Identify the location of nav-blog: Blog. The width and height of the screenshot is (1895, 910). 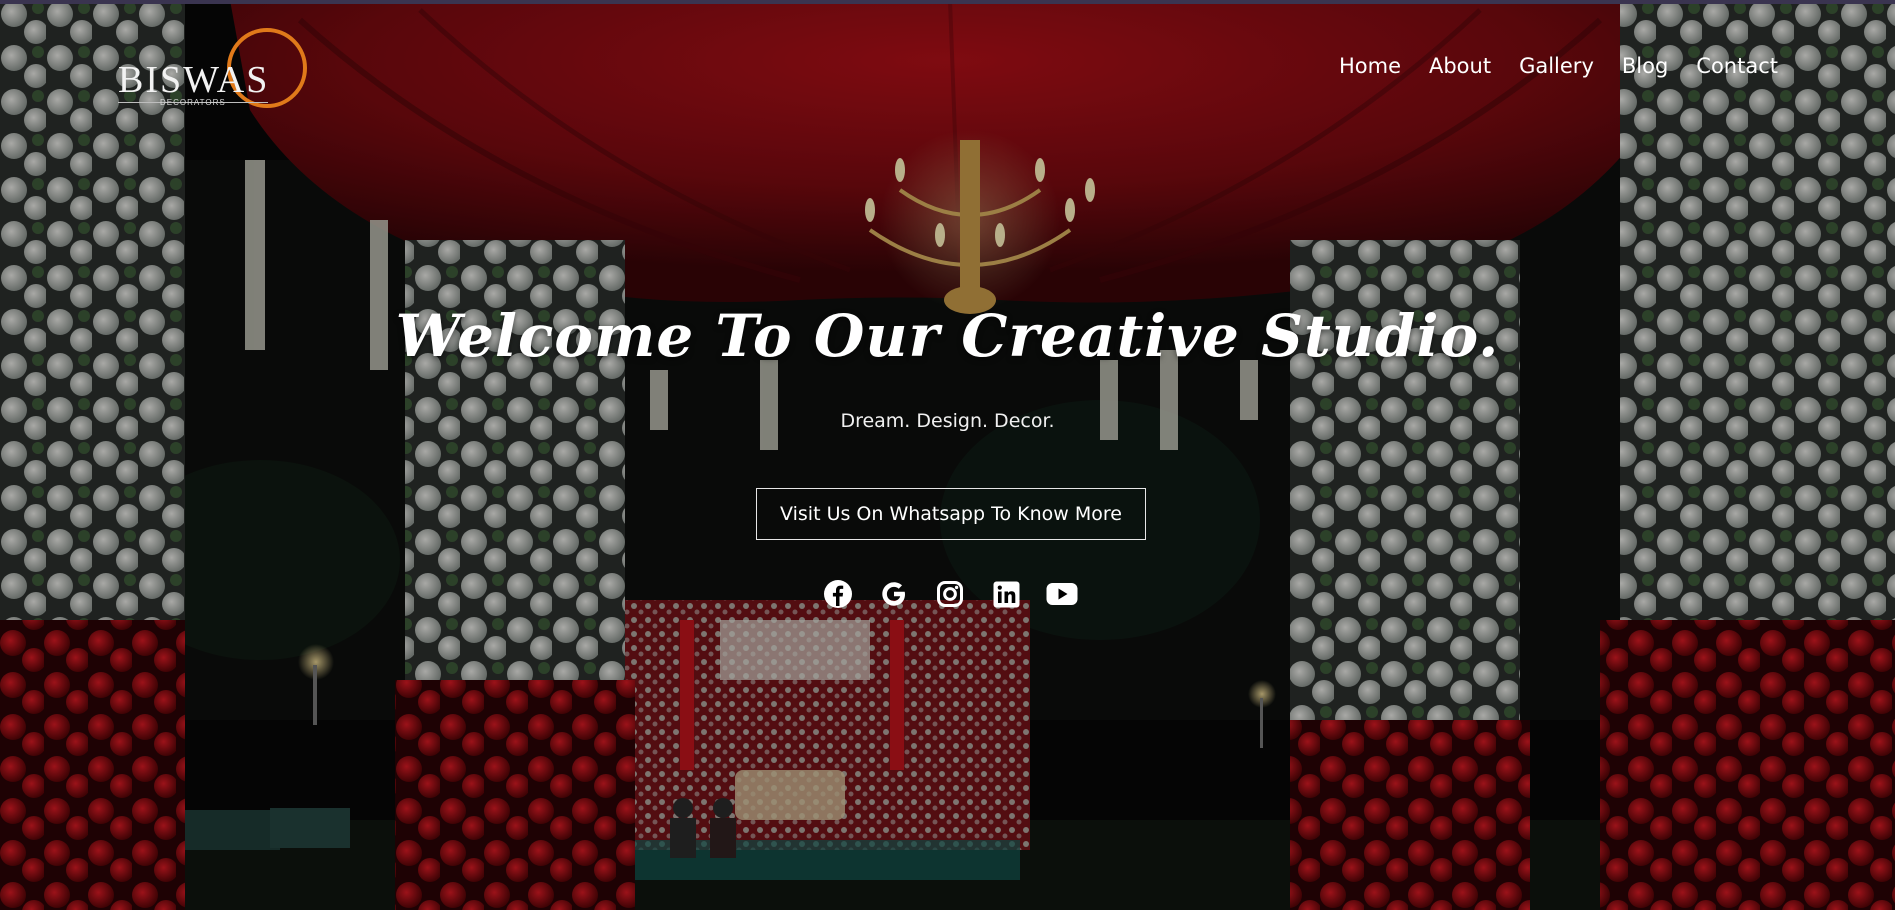
(1645, 66).